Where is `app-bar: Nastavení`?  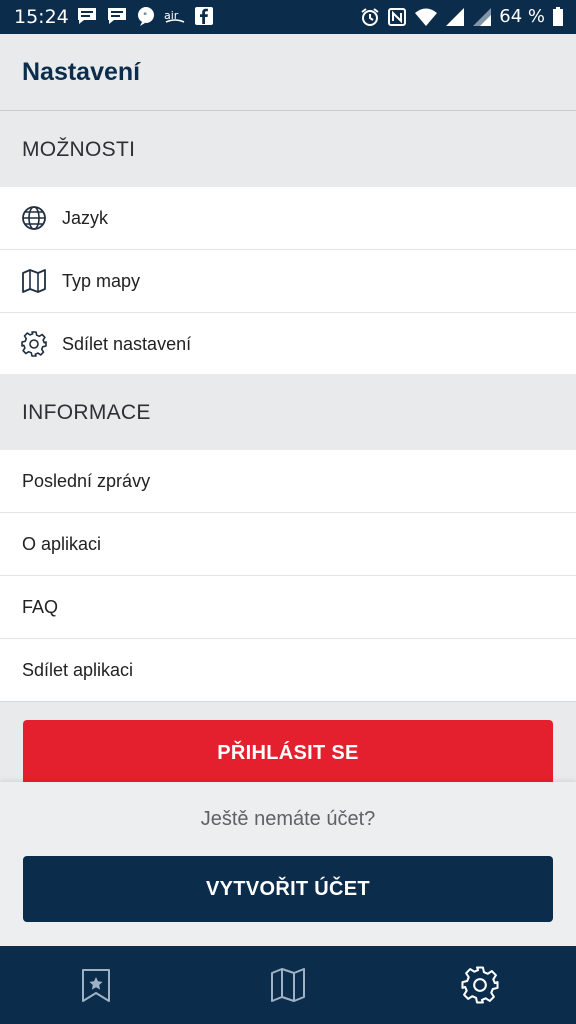 app-bar: Nastavení is located at coordinates (288, 72).